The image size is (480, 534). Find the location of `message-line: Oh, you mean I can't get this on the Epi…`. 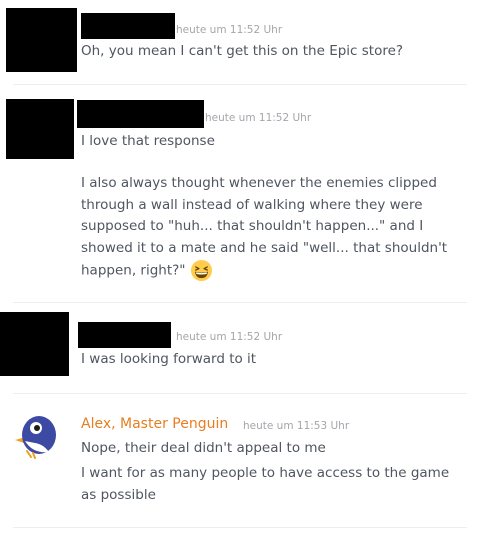

message-line: Oh, you mean I can't get this on the Epi… is located at coordinates (242, 51).